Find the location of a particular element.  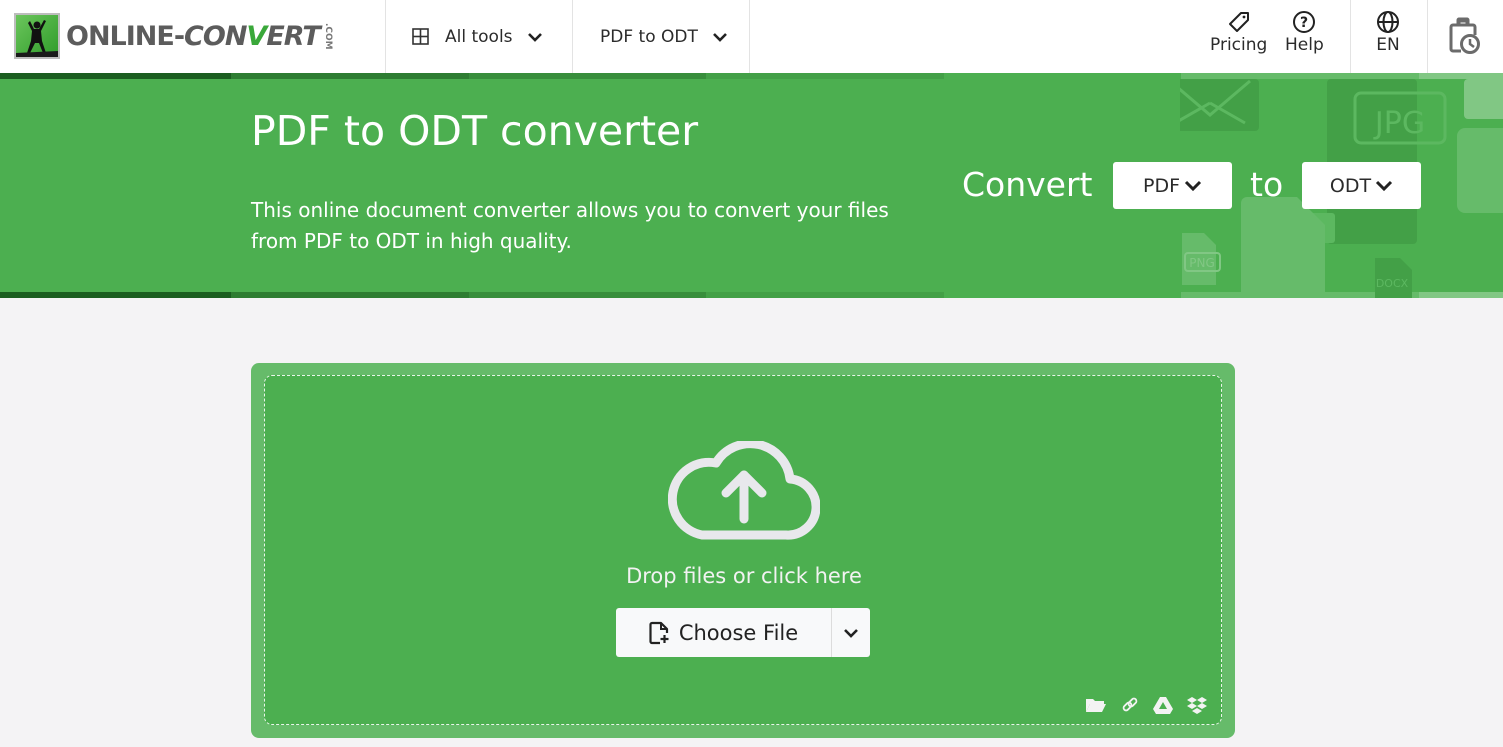

more-upload-options-button is located at coordinates (851, 632).